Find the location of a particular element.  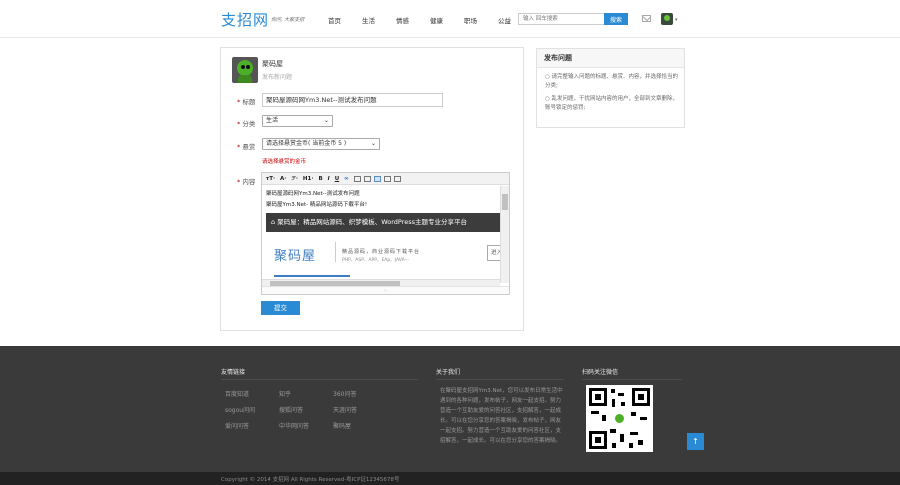

wechat-title: 扫码关注微信 is located at coordinates (600, 372).